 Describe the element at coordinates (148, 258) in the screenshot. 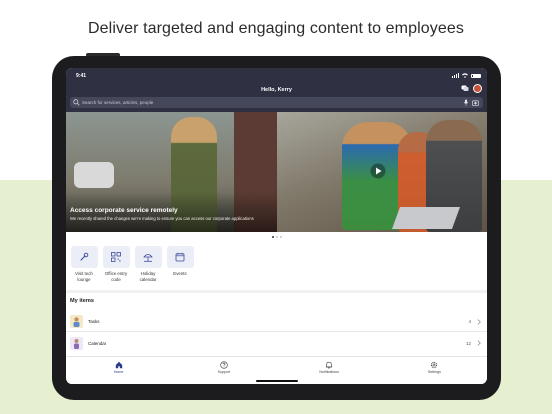

I see `beach-umbrella-icon` at that location.